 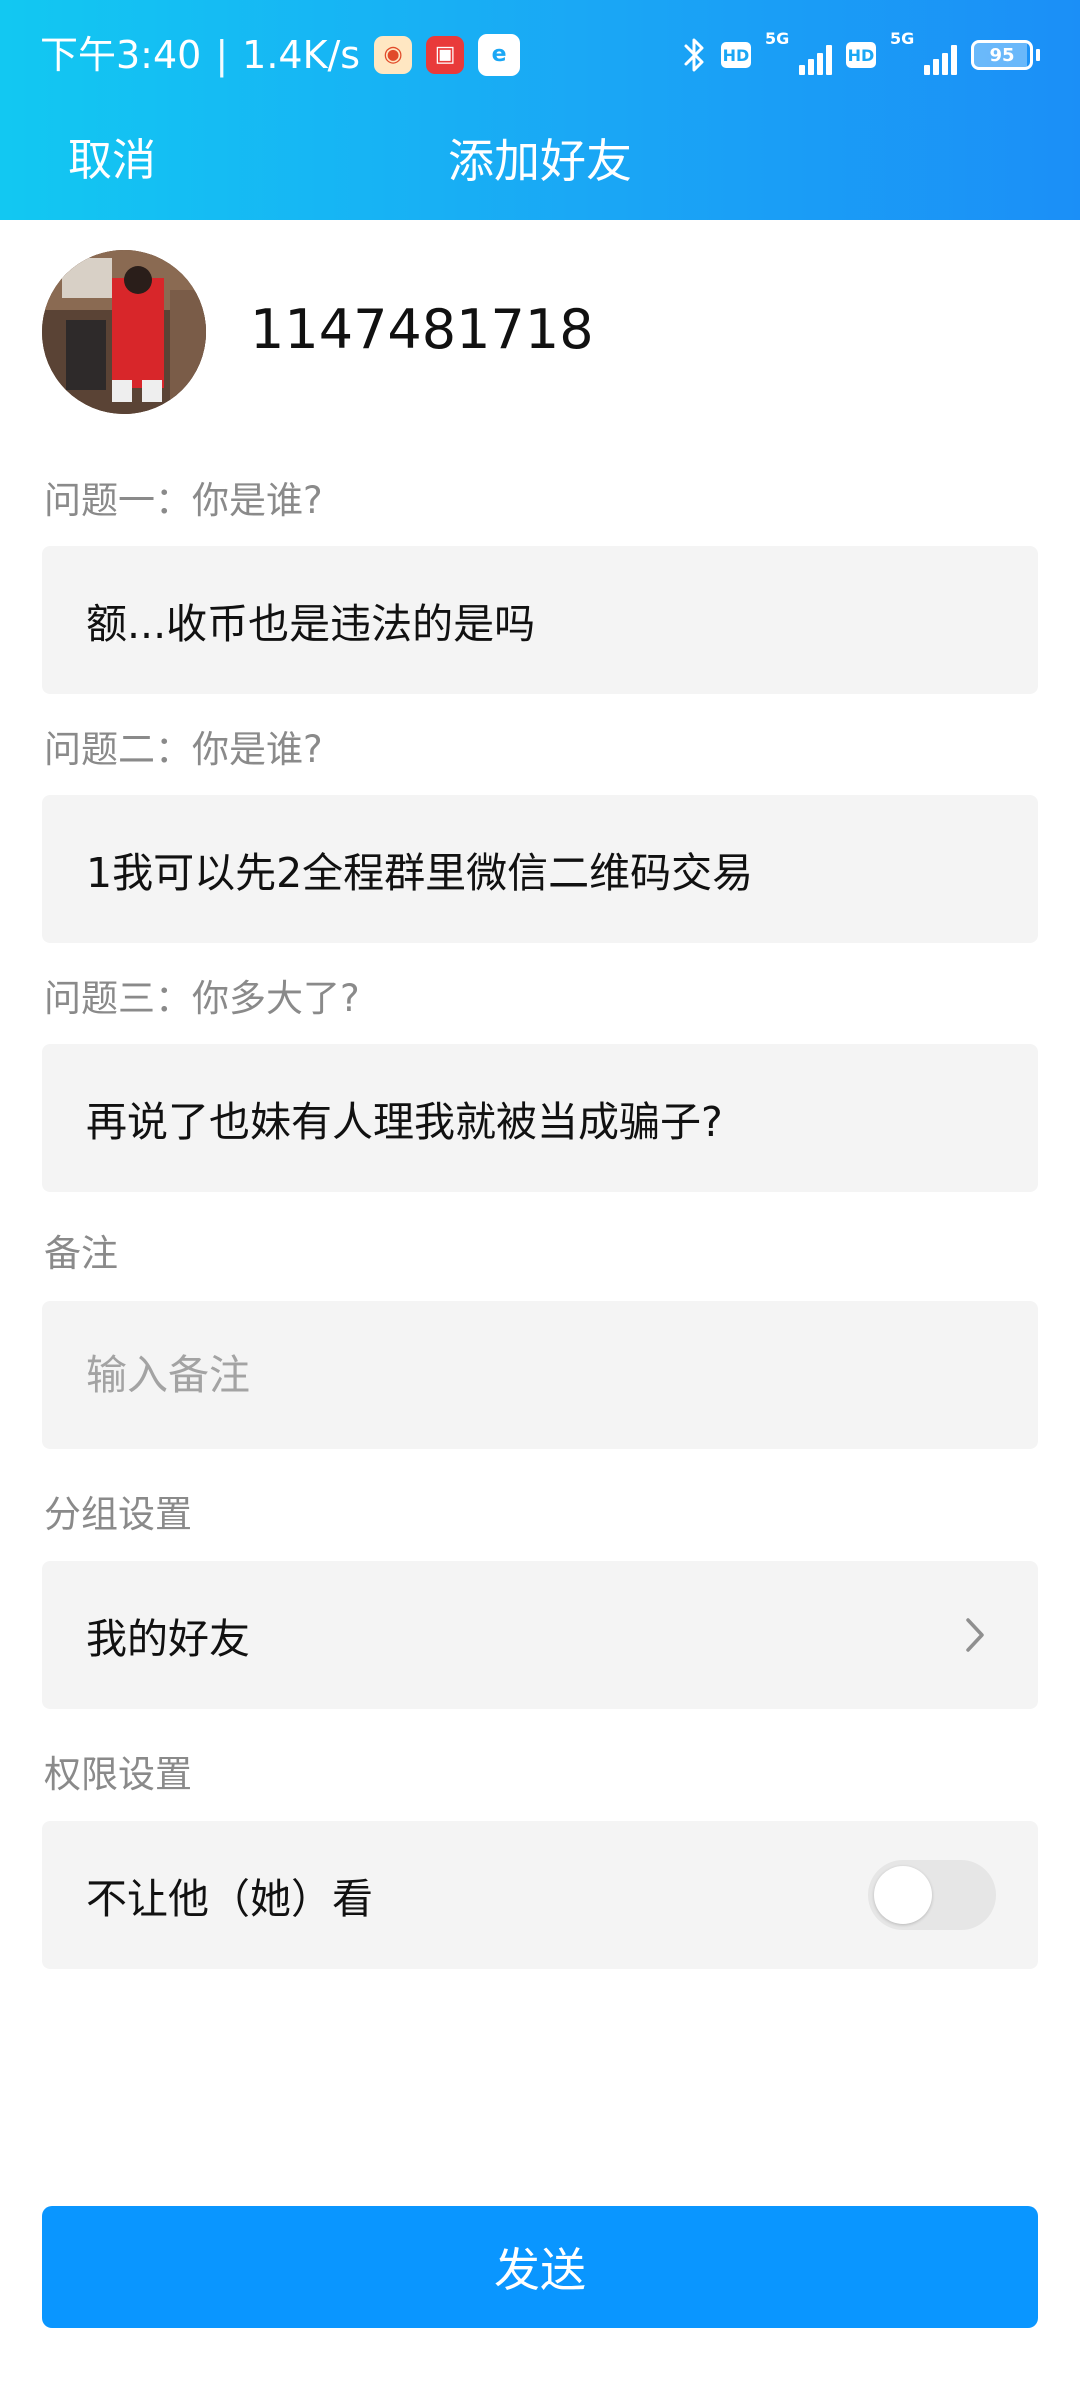 I want to click on question-2-label: 问题二：你是谁?, so click(x=183, y=749).